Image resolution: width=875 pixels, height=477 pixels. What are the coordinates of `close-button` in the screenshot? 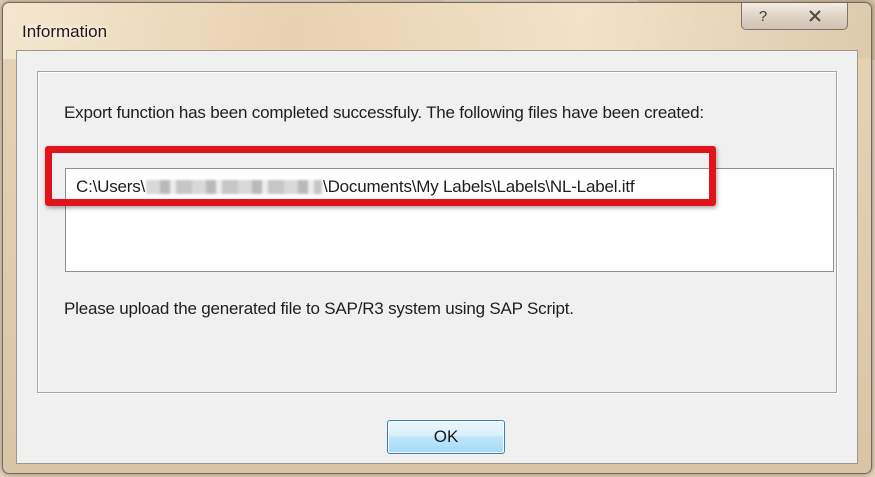 It's located at (815, 16).